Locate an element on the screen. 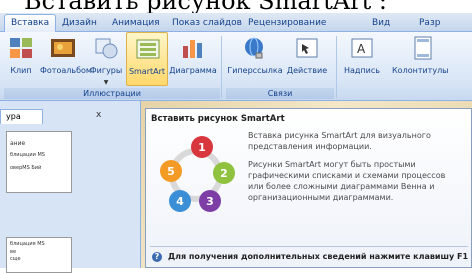 This screenshot has width=472, height=273. tab-view: Вид is located at coordinates (381, 23).